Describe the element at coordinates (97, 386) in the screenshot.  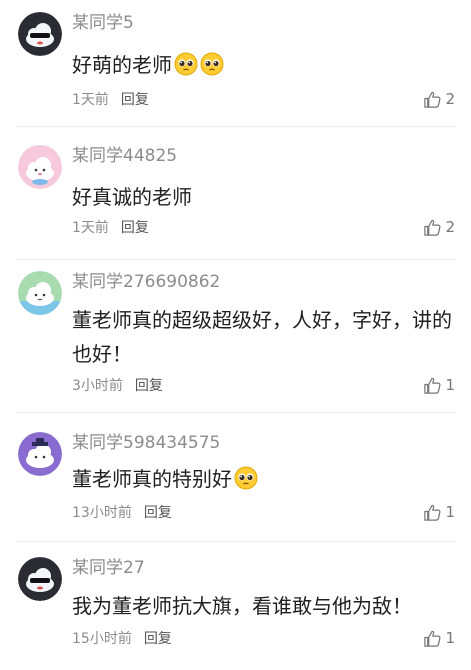
I see `comment-time: 3小时前` at that location.